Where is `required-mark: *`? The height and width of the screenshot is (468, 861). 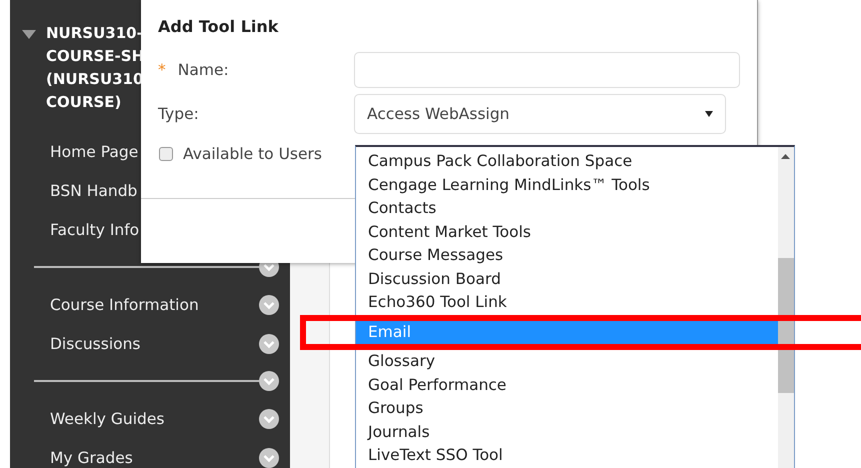
required-mark: * is located at coordinates (162, 70).